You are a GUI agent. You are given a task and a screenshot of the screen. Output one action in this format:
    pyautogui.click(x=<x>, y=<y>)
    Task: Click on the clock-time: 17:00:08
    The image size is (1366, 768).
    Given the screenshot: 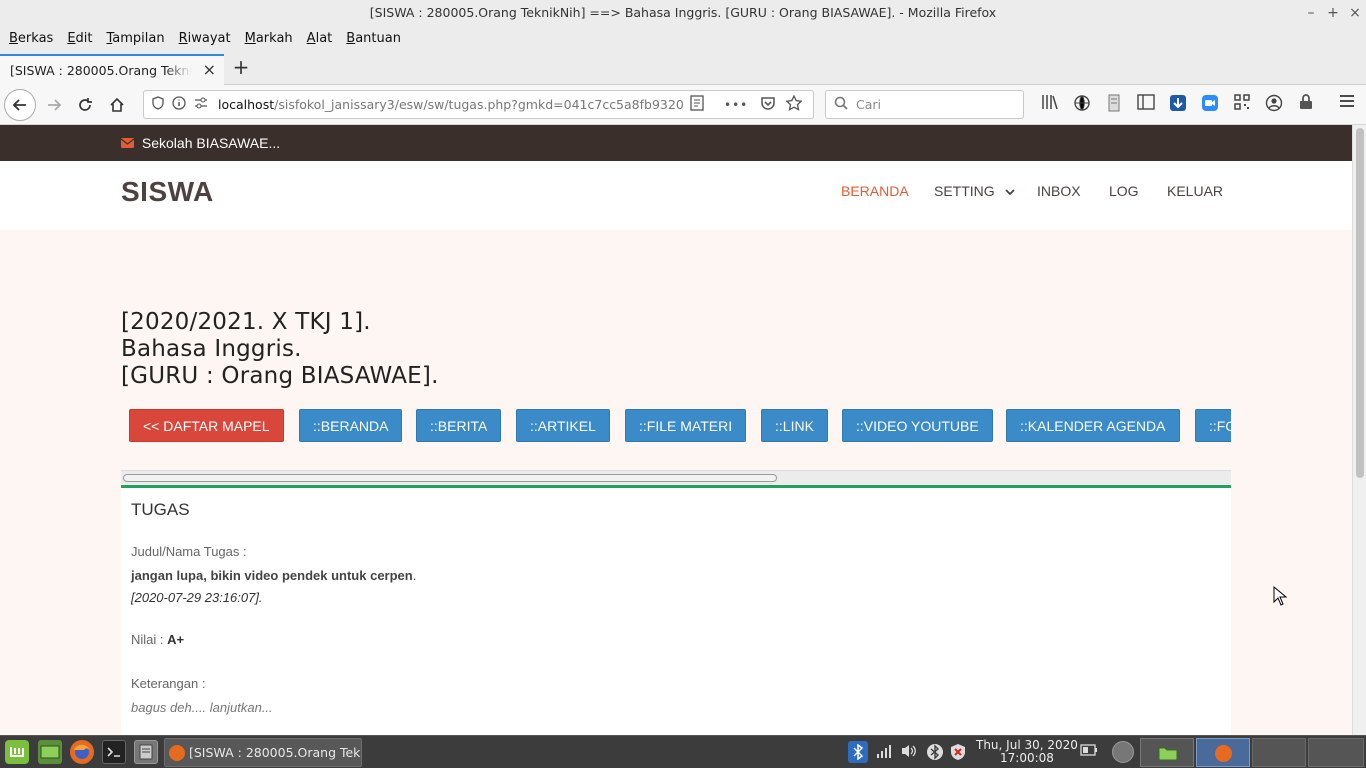 What is the action you would take?
    pyautogui.click(x=1027, y=758)
    